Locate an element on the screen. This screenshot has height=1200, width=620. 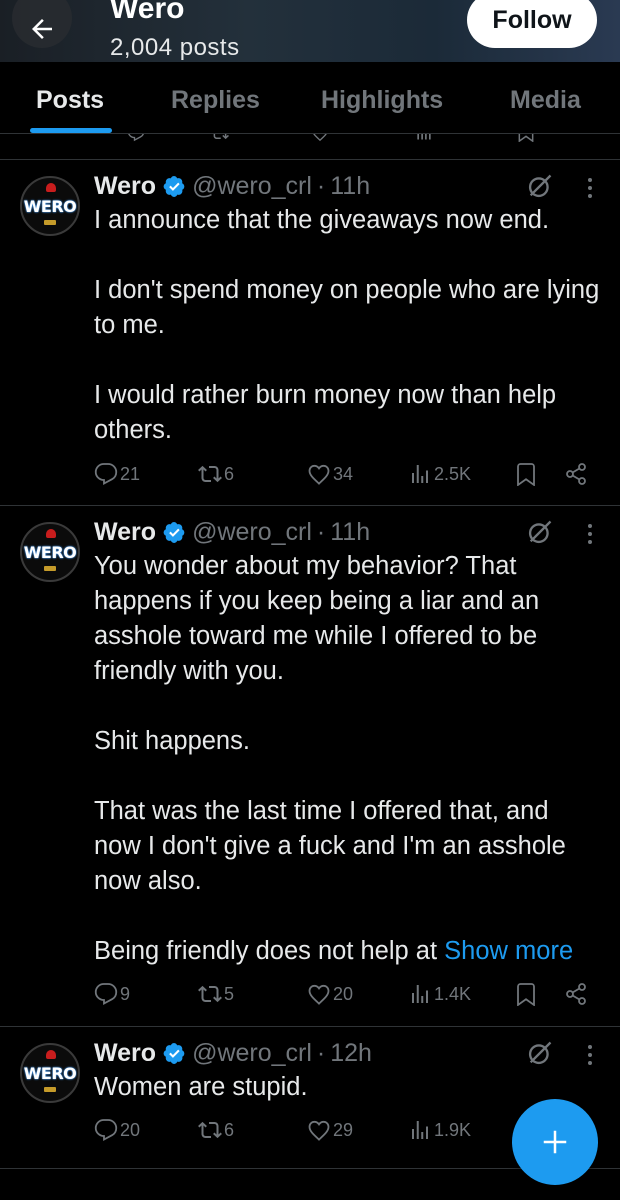
header-posts-count: 2,004 posts is located at coordinates (175, 47).